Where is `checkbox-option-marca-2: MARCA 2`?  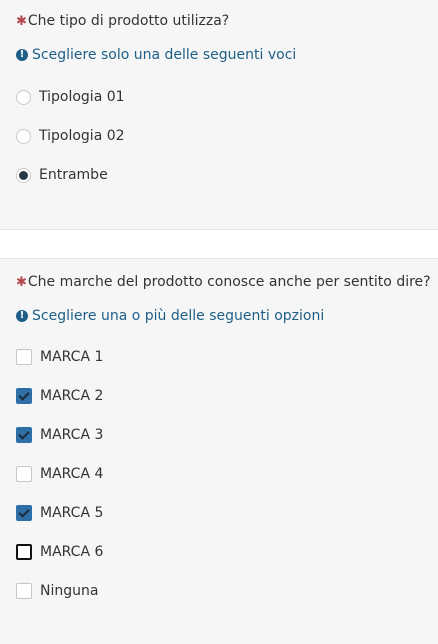 checkbox-option-marca-2: MARCA 2 is located at coordinates (59, 396).